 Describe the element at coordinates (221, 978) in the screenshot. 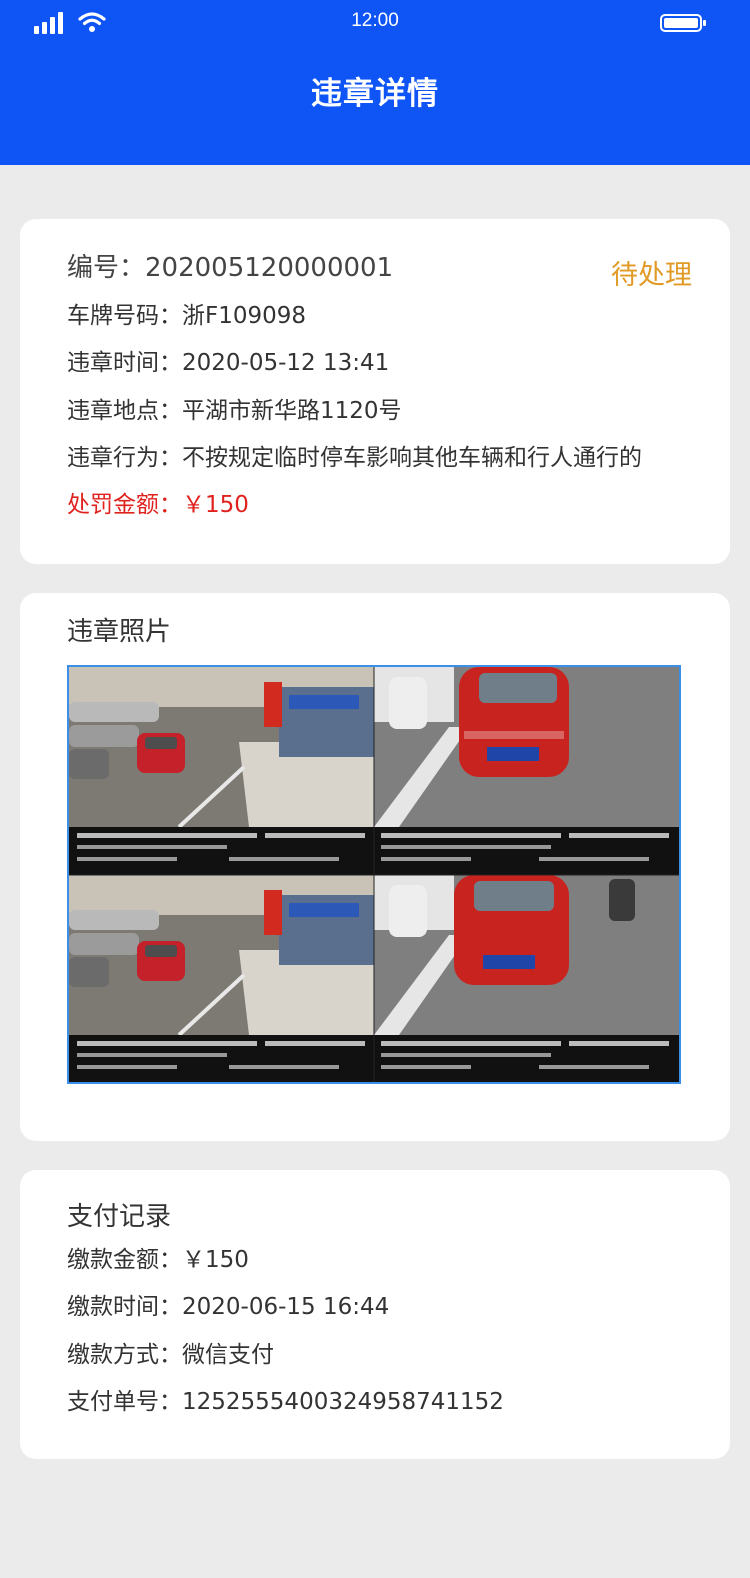

I see `photo-quadrant-bottom-left` at that location.